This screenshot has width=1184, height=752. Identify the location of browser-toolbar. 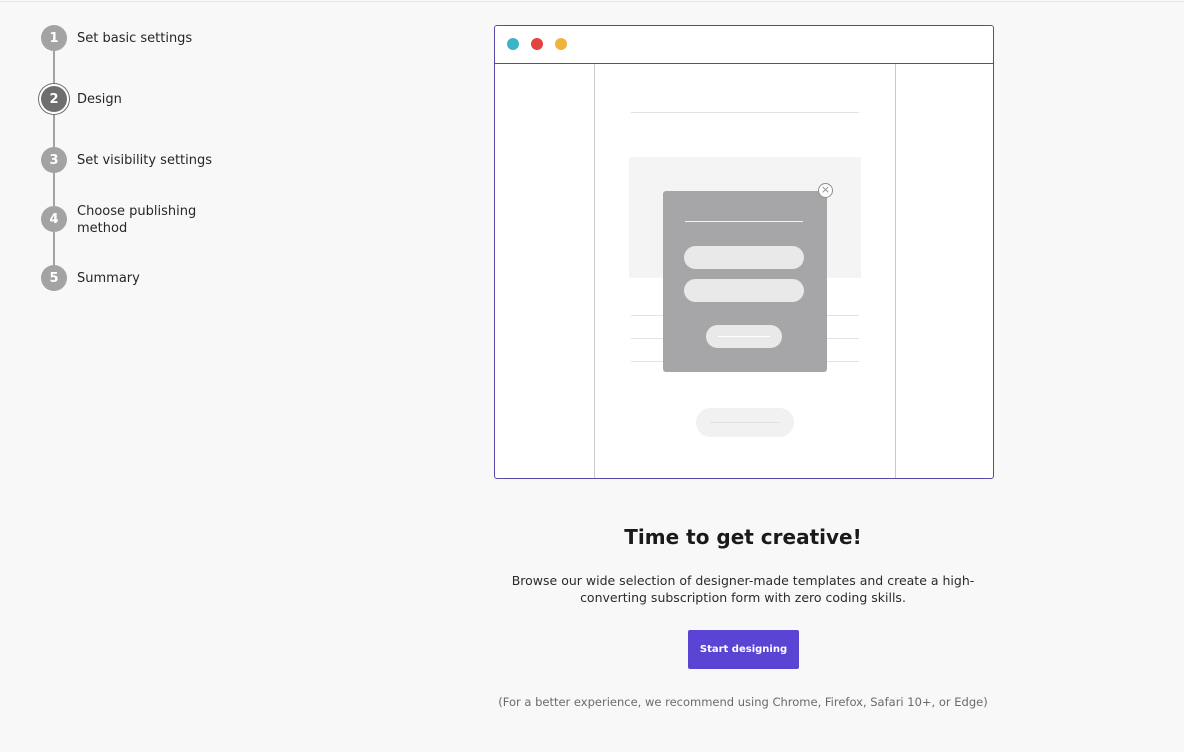
(744, 45).